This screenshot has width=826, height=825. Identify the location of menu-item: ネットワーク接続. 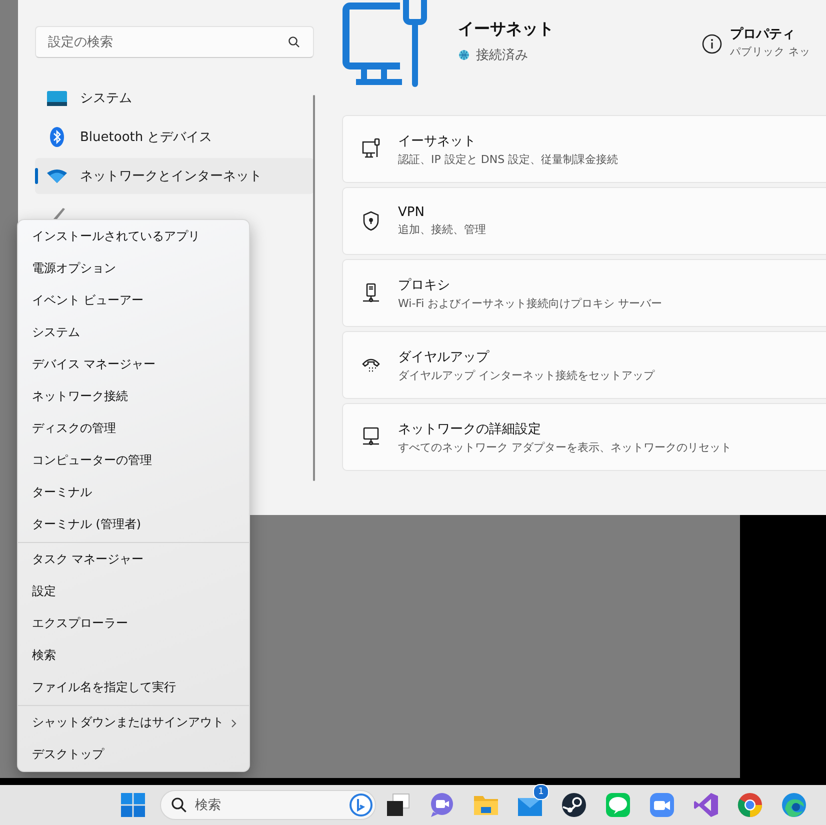
(133, 397).